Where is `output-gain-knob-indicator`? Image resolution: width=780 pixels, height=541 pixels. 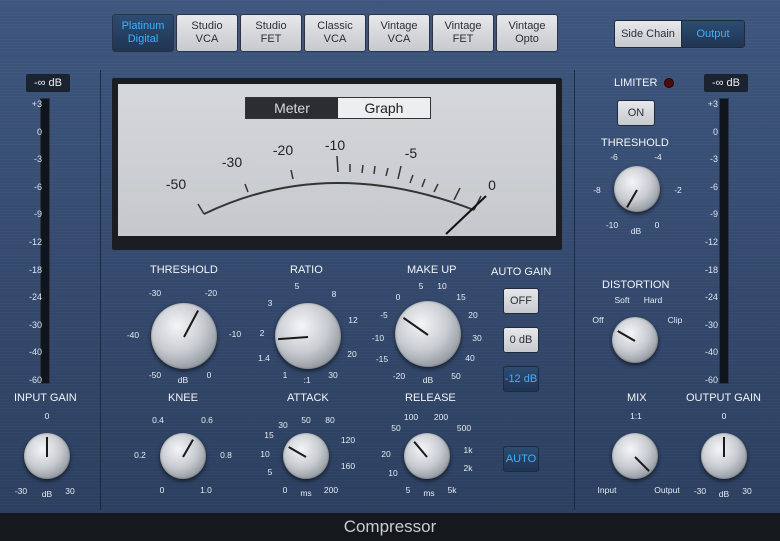 output-gain-knob-indicator is located at coordinates (724, 447).